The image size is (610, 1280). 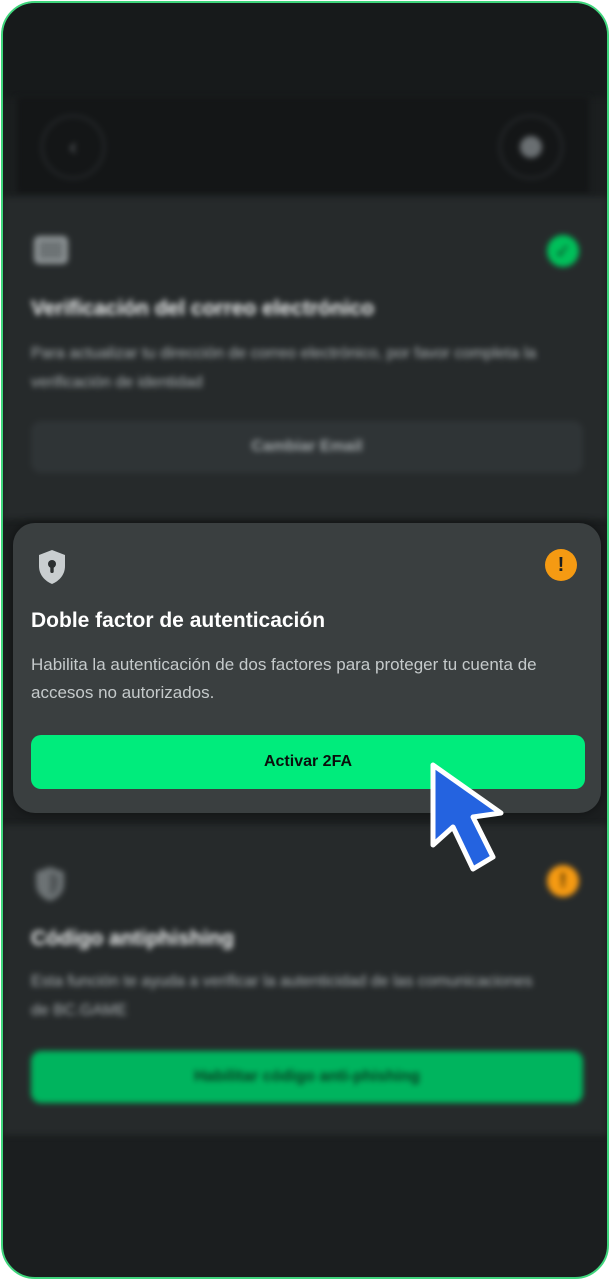 I want to click on shield-keyhole-icon, so click(x=52, y=567).